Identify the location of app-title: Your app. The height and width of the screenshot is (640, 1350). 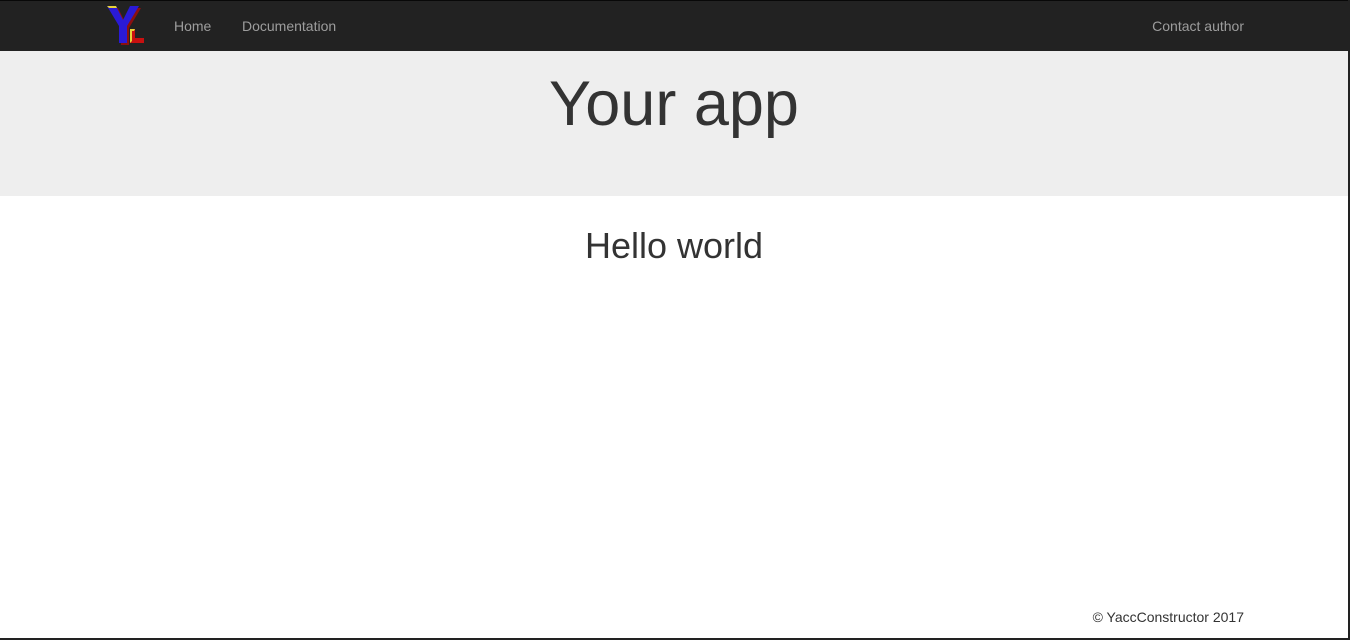
(674, 104).